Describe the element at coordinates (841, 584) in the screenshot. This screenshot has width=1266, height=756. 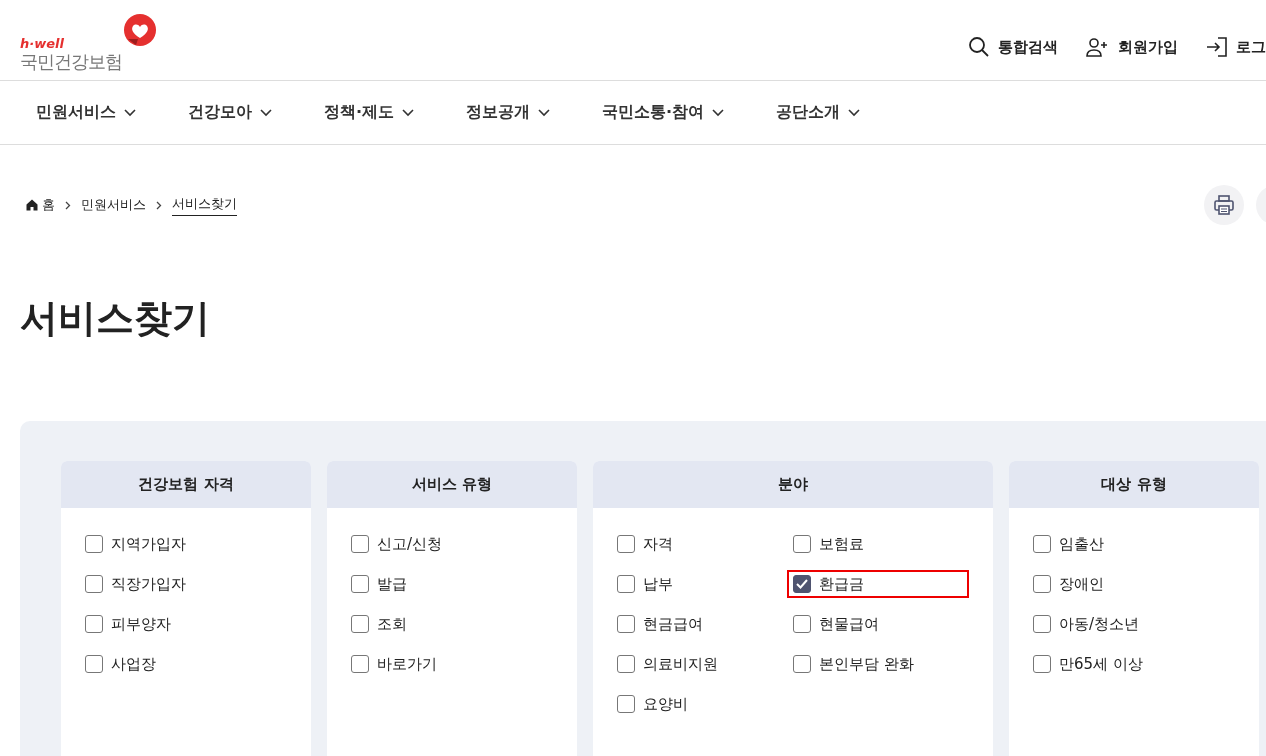
I see `option-label: 환급금` at that location.